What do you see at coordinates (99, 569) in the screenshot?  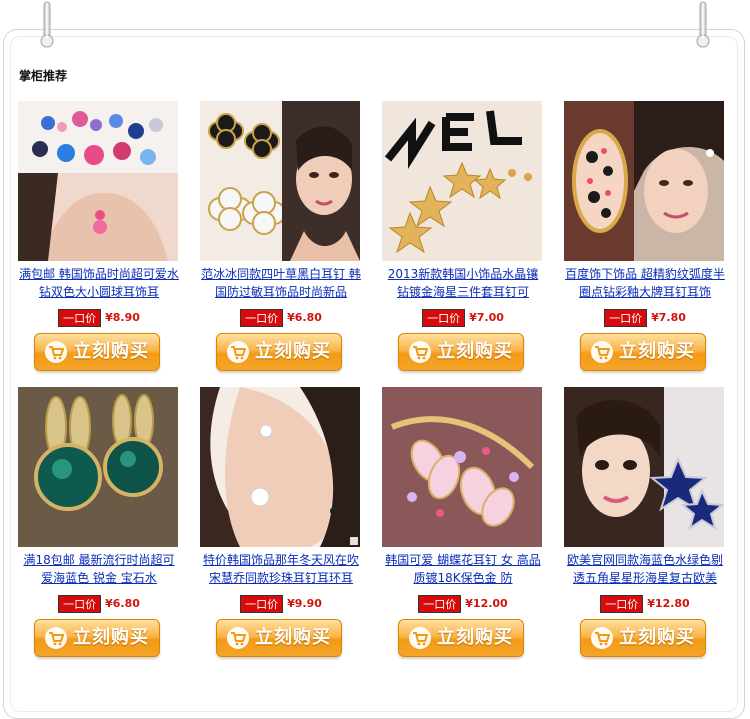 I see `product-title-link: 满18包邮 最新流行时尚超可爱海蓝色 锐金 宝石水` at bounding box center [99, 569].